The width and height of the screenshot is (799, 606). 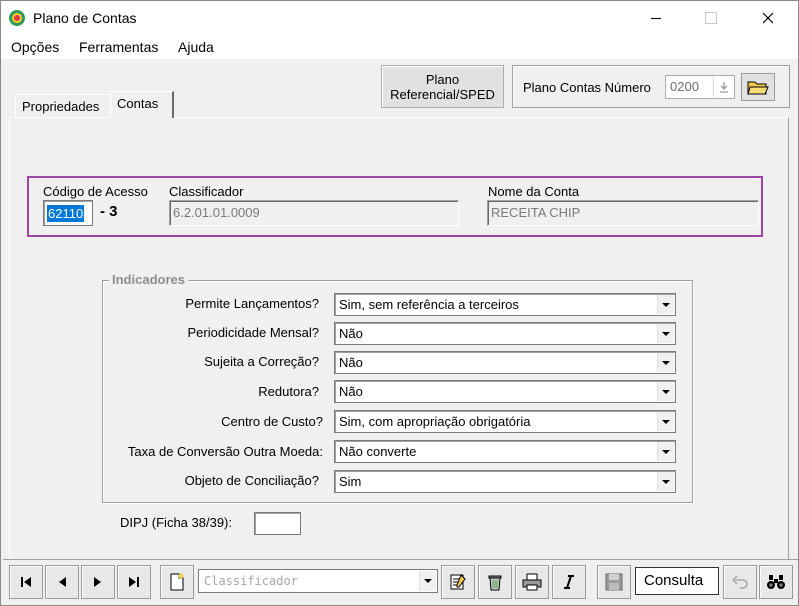 I want to click on plano-contas-value: 0200, so click(x=684, y=86).